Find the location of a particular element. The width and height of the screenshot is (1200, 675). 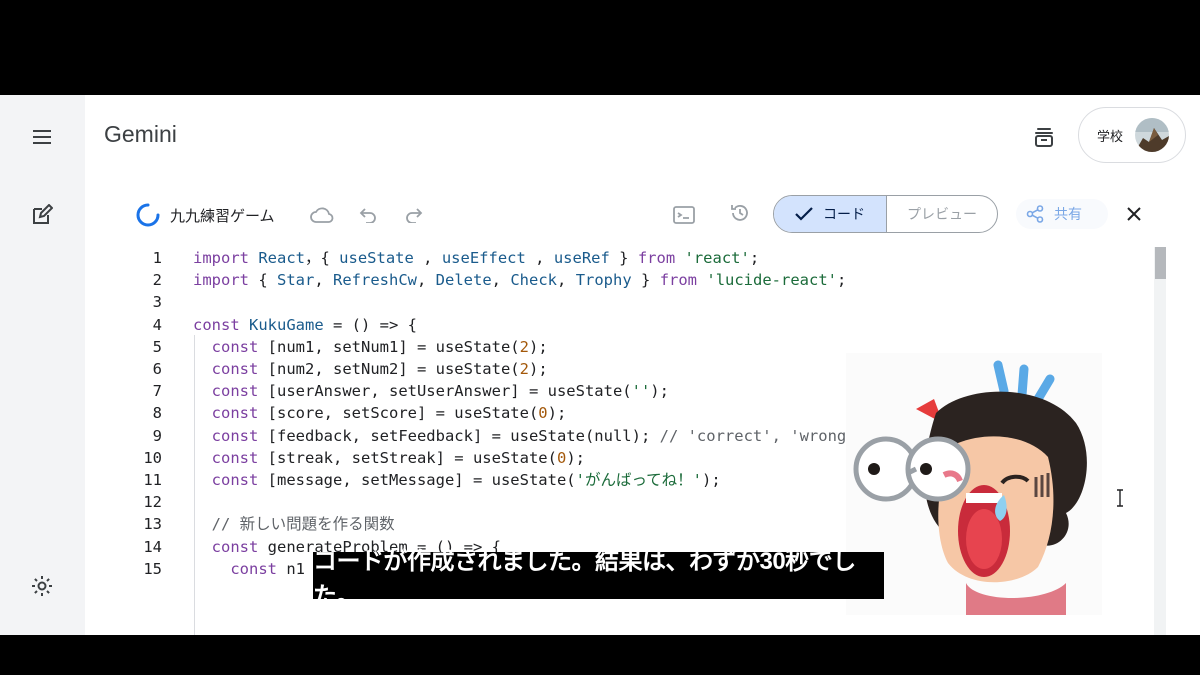

share-button: 共有 is located at coordinates (1062, 214).